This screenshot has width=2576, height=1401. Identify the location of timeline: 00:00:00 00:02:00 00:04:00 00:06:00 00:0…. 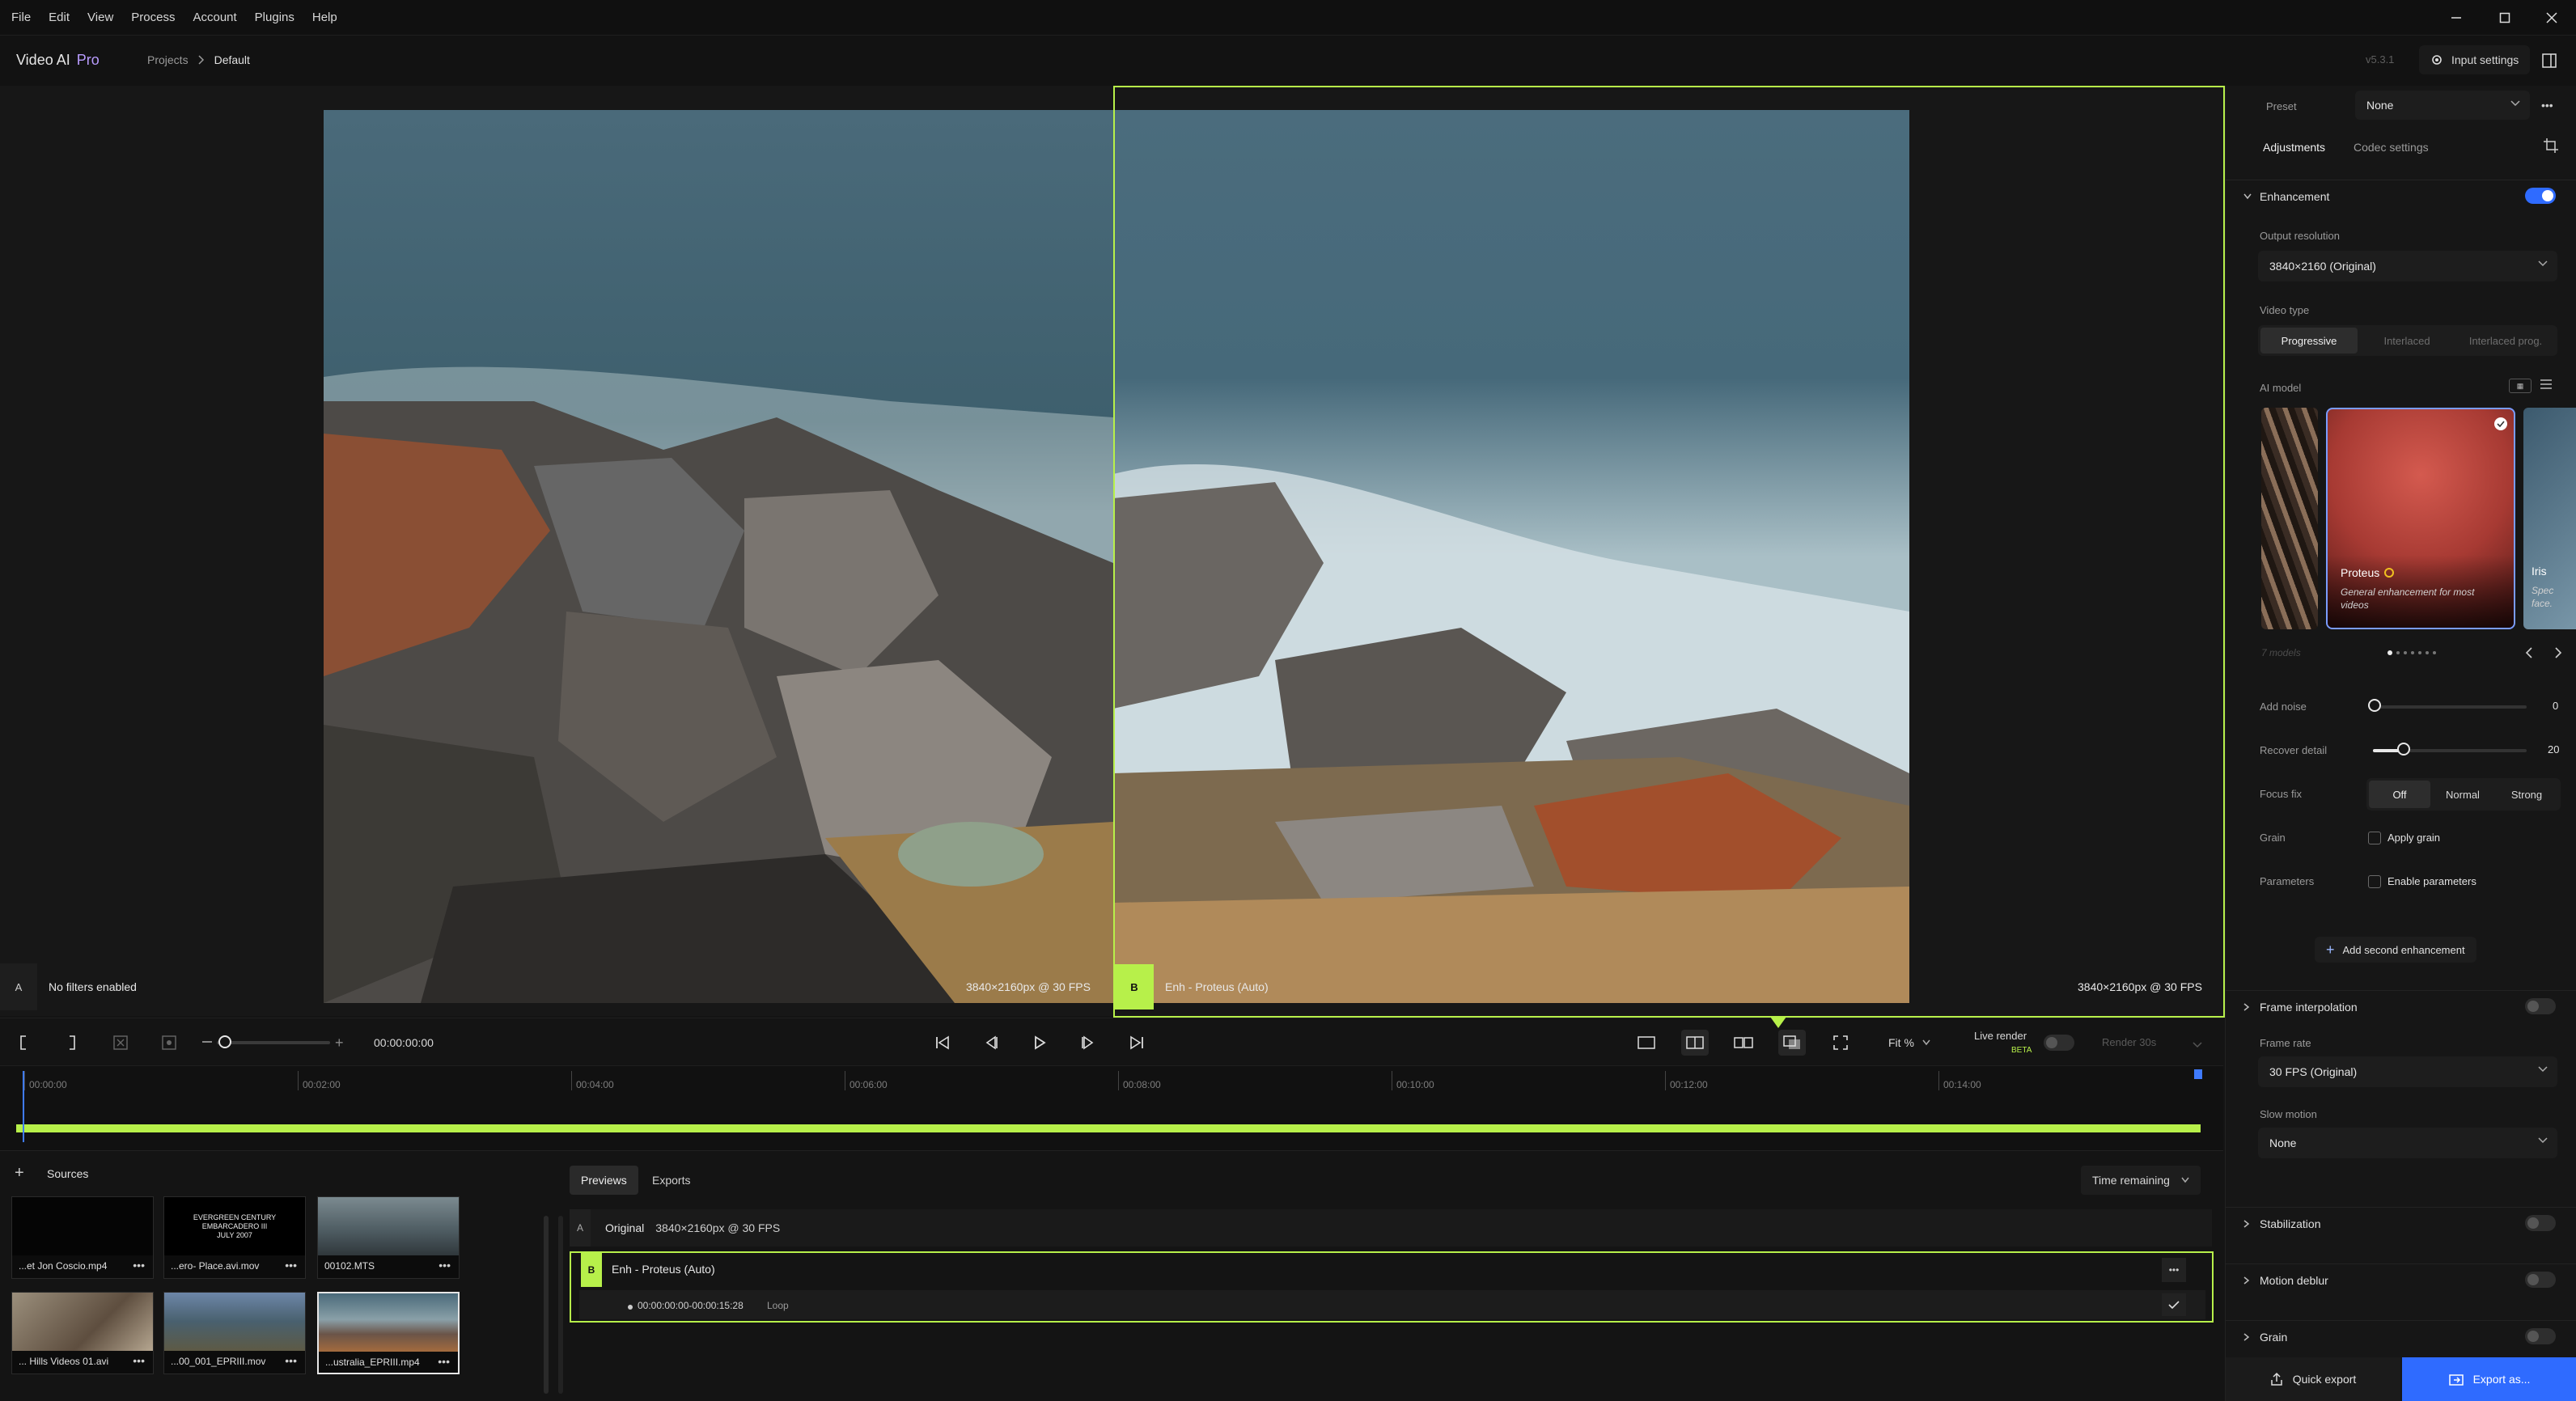
(1111, 1108).